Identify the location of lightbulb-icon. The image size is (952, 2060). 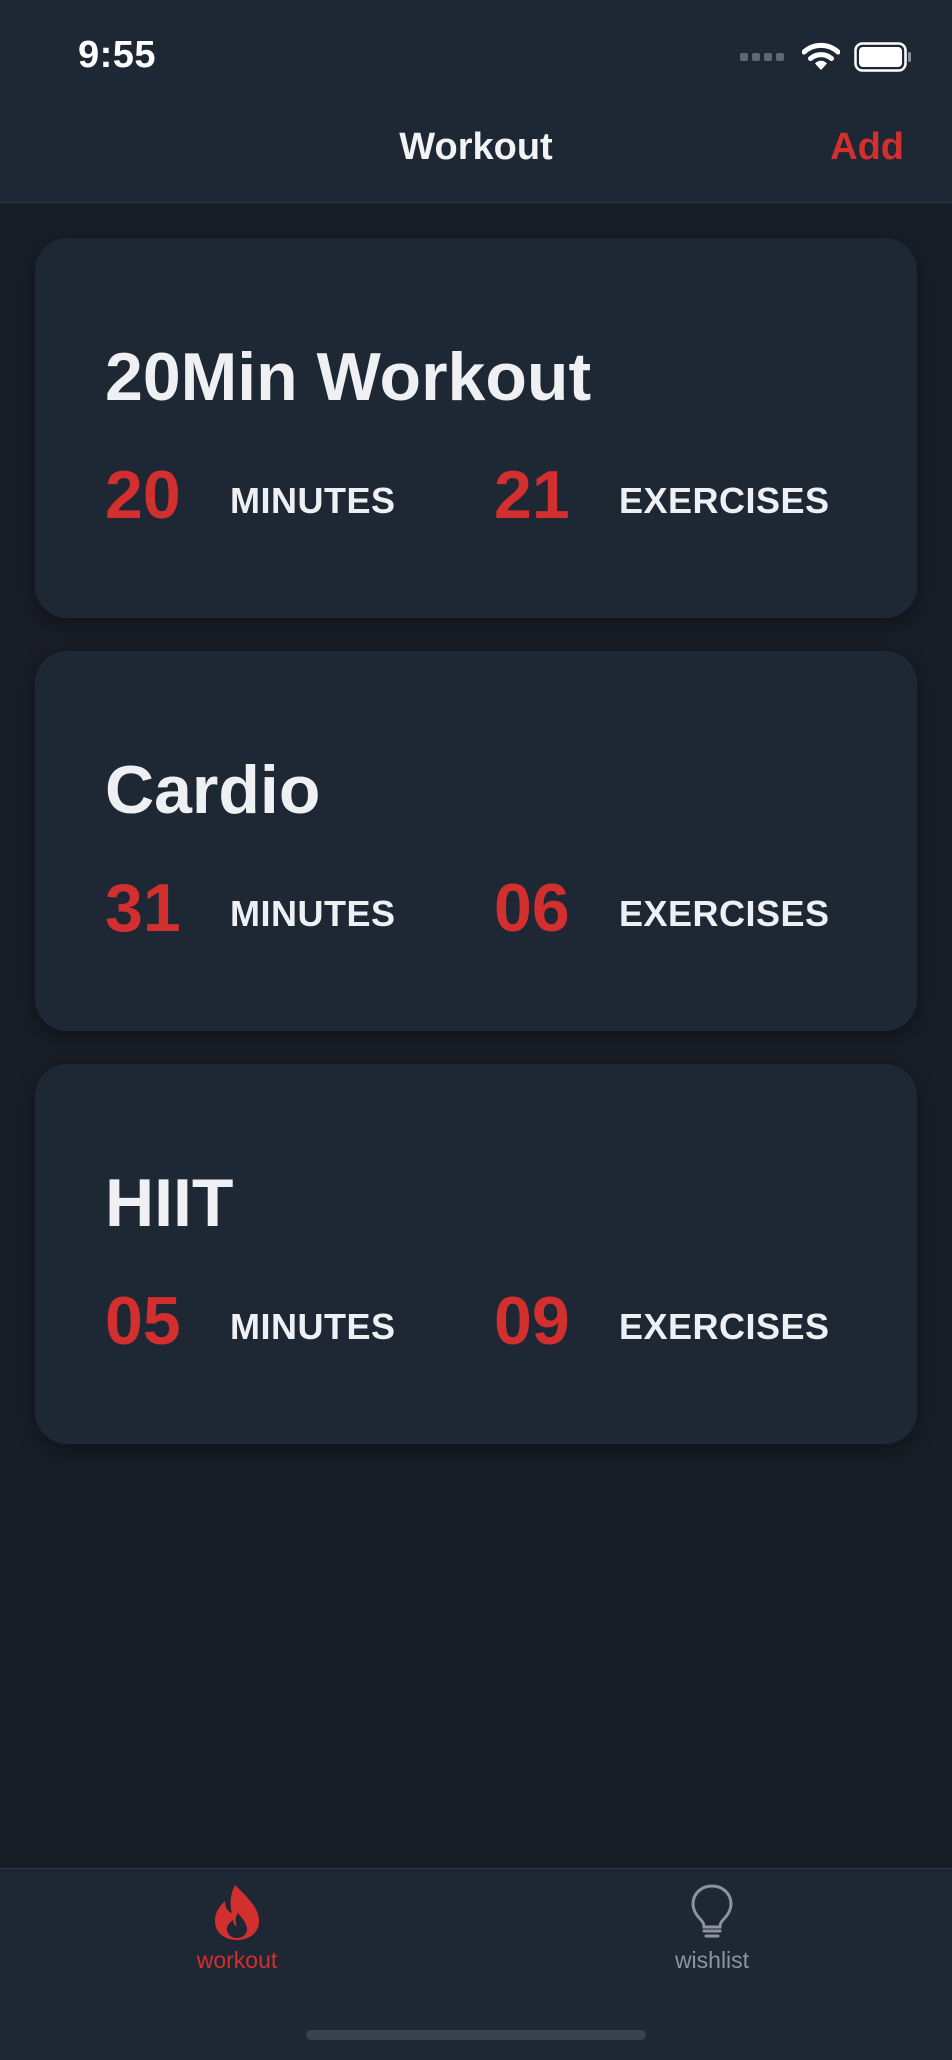
(712, 1911).